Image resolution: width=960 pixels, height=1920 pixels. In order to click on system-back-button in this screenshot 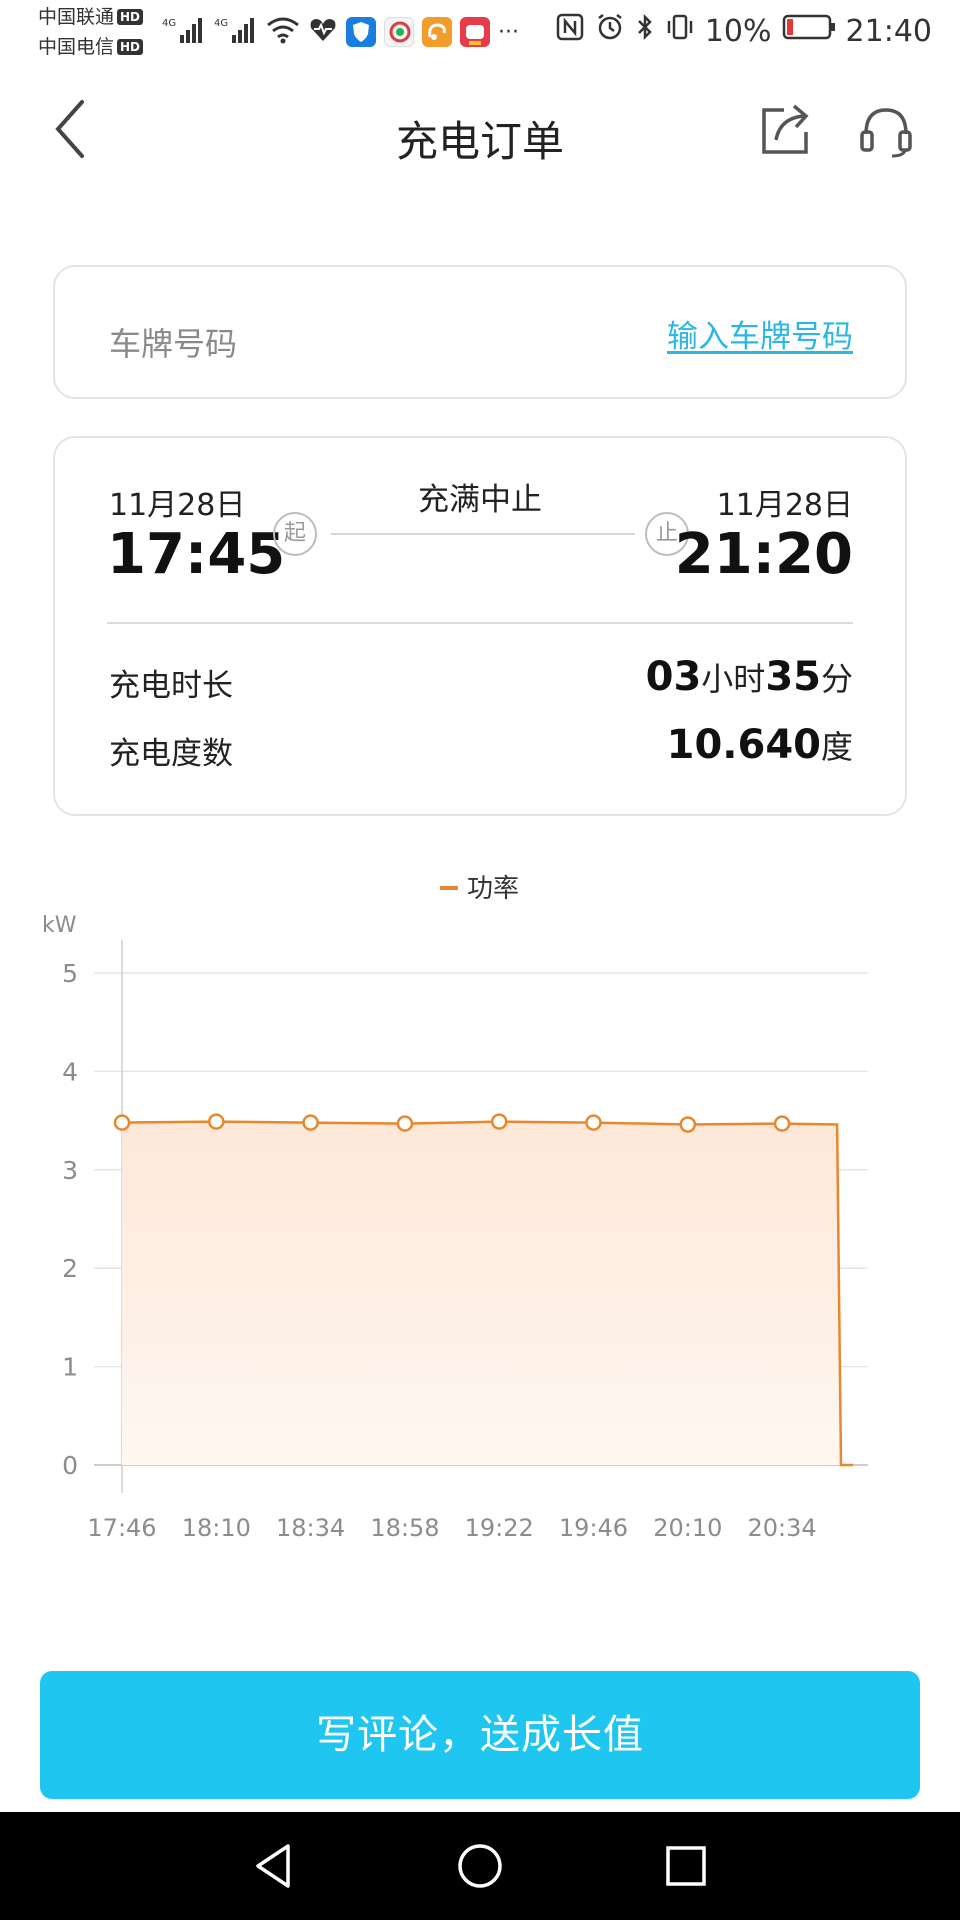, I will do `click(274, 1866)`.